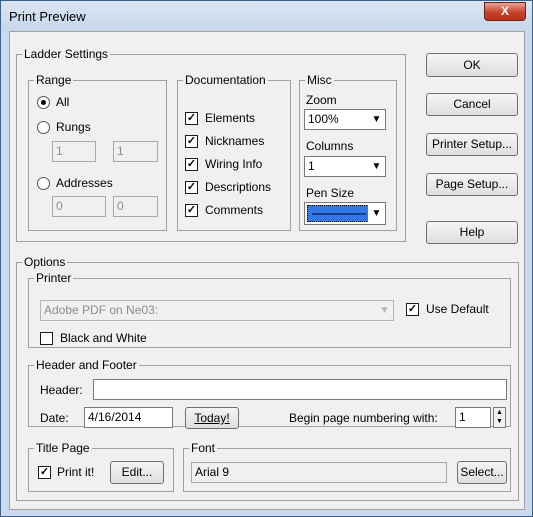 This screenshot has width=533, height=517. I want to click on elements-checkbox: ✓, so click(191, 118).